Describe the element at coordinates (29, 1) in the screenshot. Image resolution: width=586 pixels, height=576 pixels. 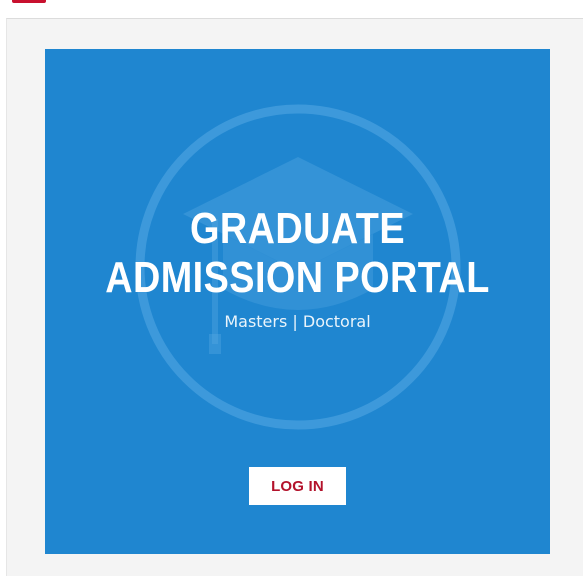
I see `brand-mark` at that location.